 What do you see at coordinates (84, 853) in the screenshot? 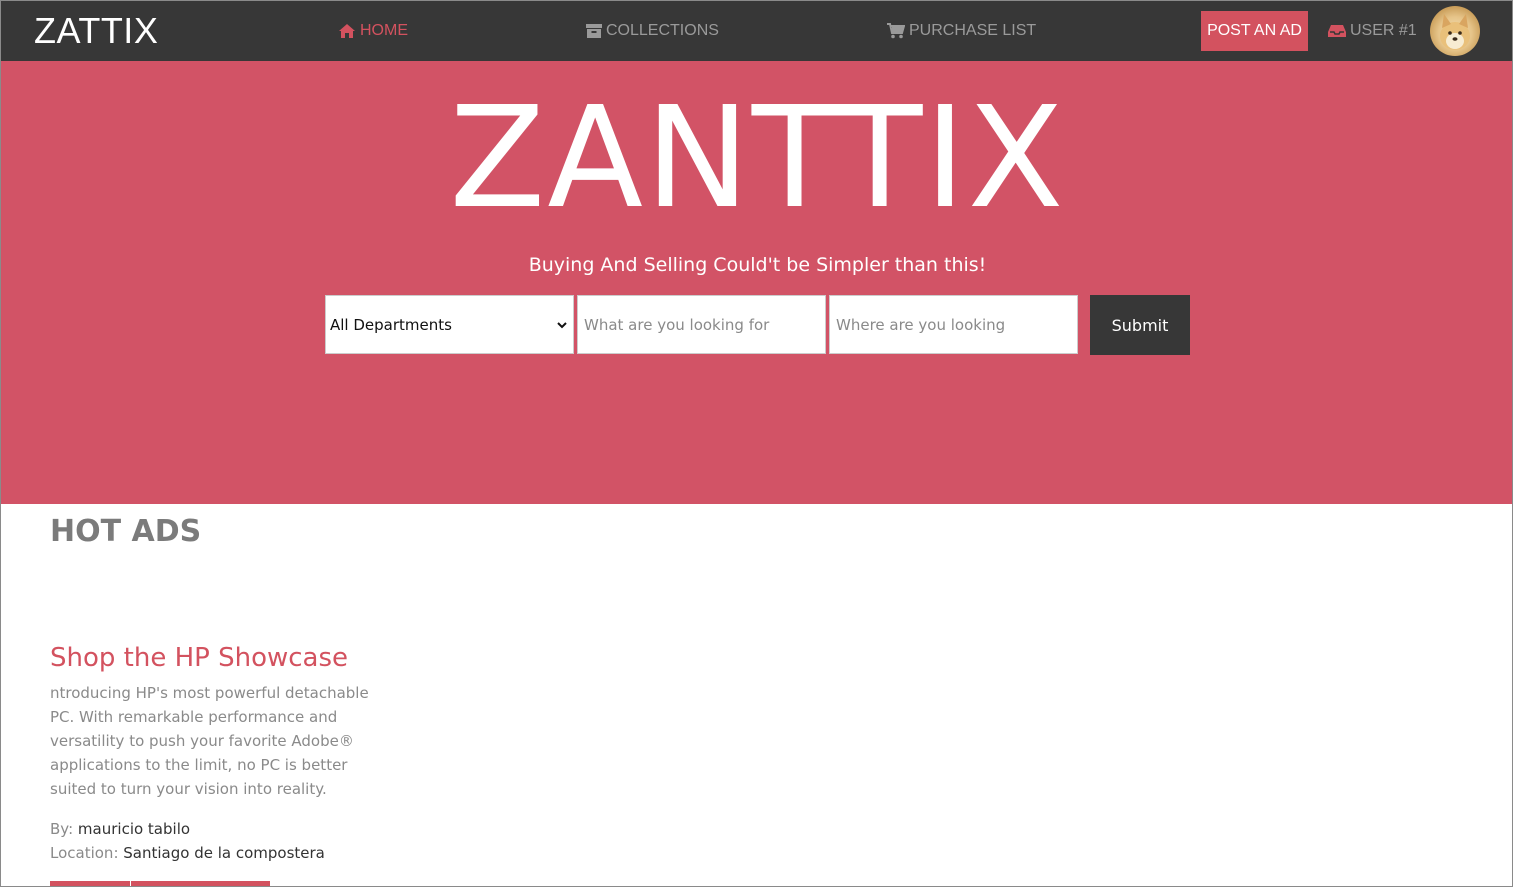
I see `ad-location-label: Location:` at bounding box center [84, 853].